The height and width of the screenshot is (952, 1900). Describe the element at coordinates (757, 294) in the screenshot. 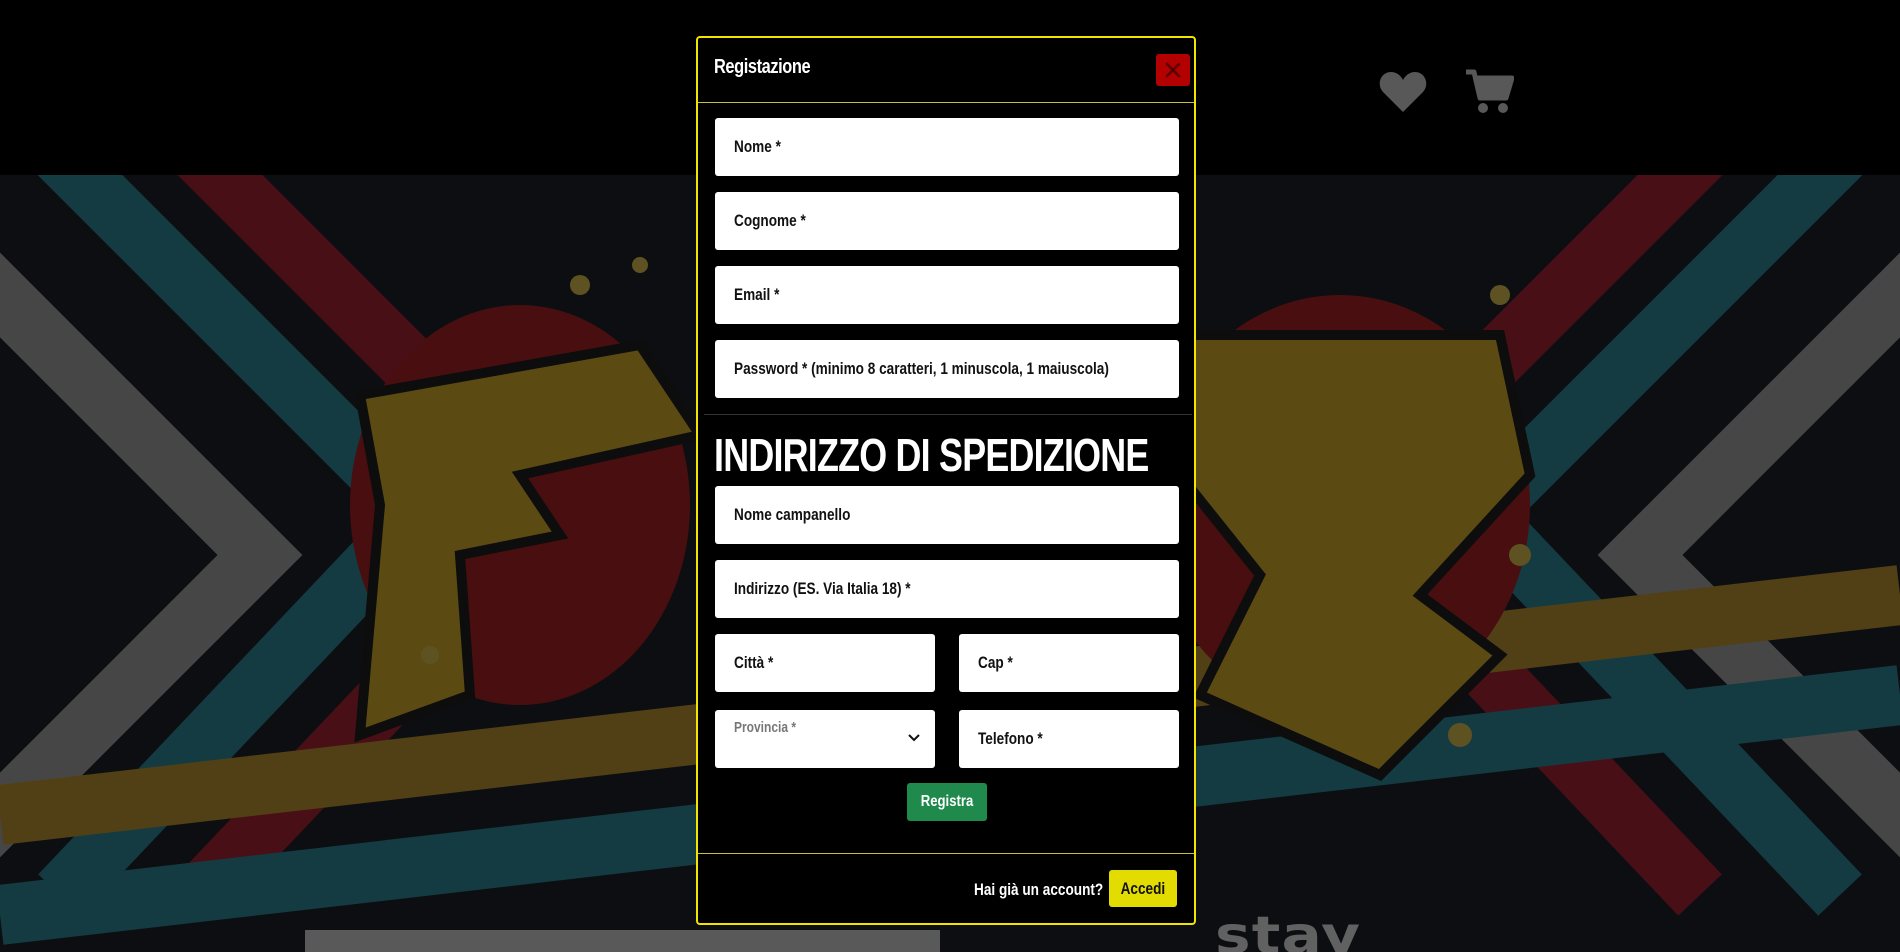

I see `email-placeholder: Email *` at that location.